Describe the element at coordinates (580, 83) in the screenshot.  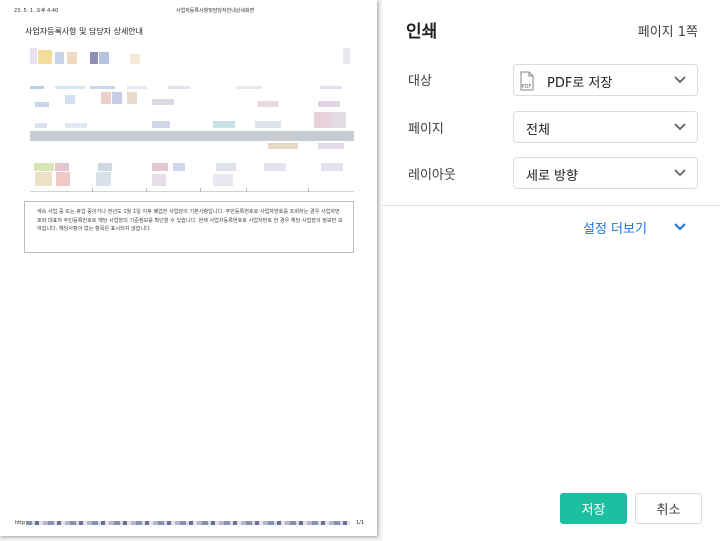
I see `destination-value: PDF로 저장` at that location.